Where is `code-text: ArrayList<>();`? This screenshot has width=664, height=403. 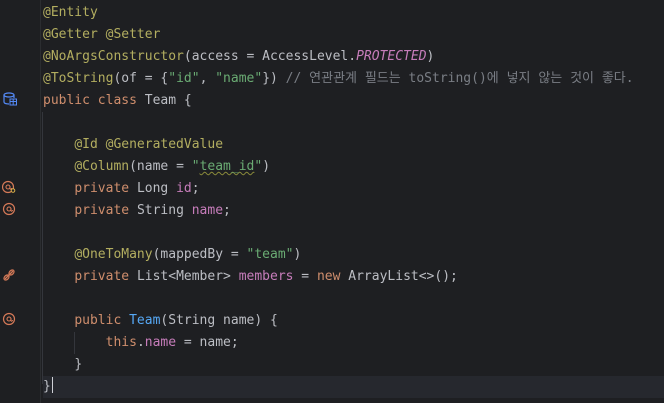
code-text: ArrayList<>(); is located at coordinates (403, 276).